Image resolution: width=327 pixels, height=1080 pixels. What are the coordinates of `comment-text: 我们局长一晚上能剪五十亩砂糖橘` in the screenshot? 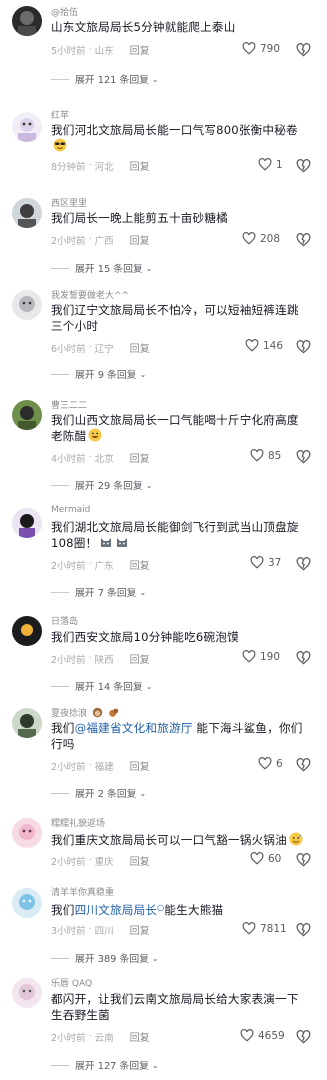 It's located at (139, 218).